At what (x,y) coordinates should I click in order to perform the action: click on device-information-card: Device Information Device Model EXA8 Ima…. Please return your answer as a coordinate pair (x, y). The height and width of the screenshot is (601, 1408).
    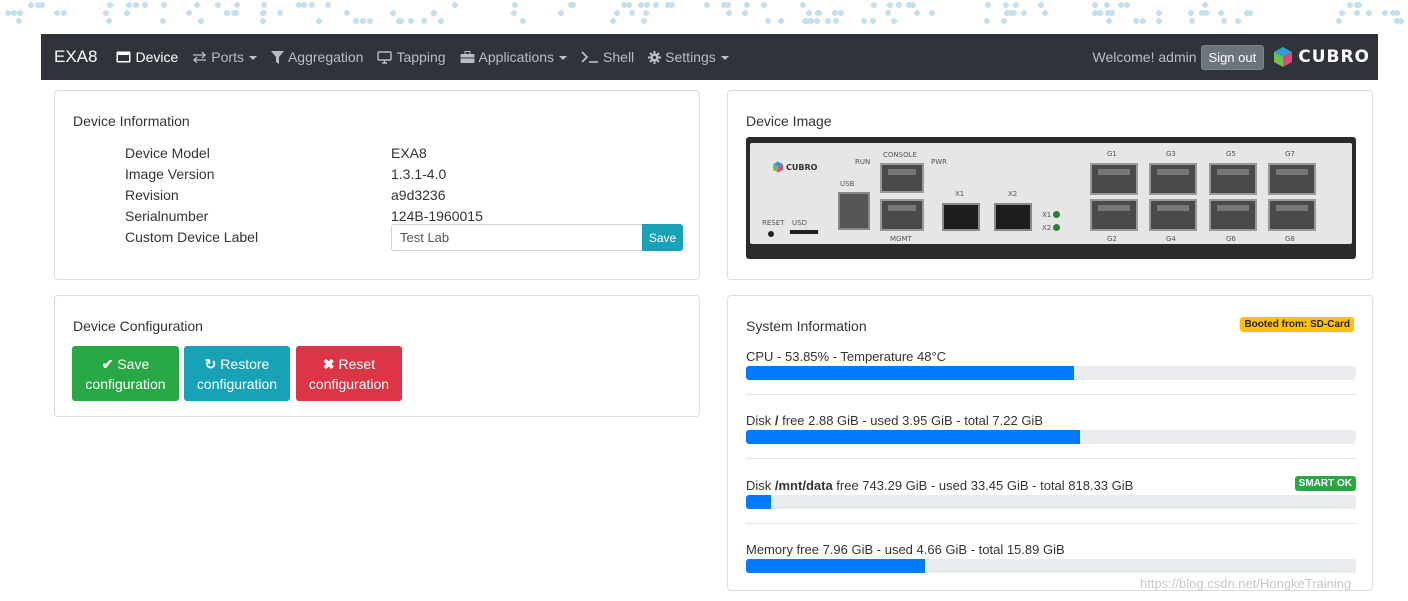
    Looking at the image, I should click on (377, 185).